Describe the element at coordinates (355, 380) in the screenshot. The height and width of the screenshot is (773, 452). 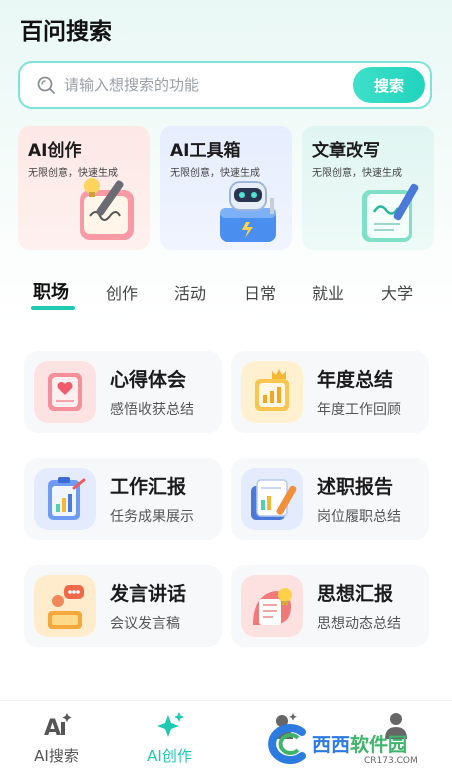
I see `tool-title: 年度总结` at that location.